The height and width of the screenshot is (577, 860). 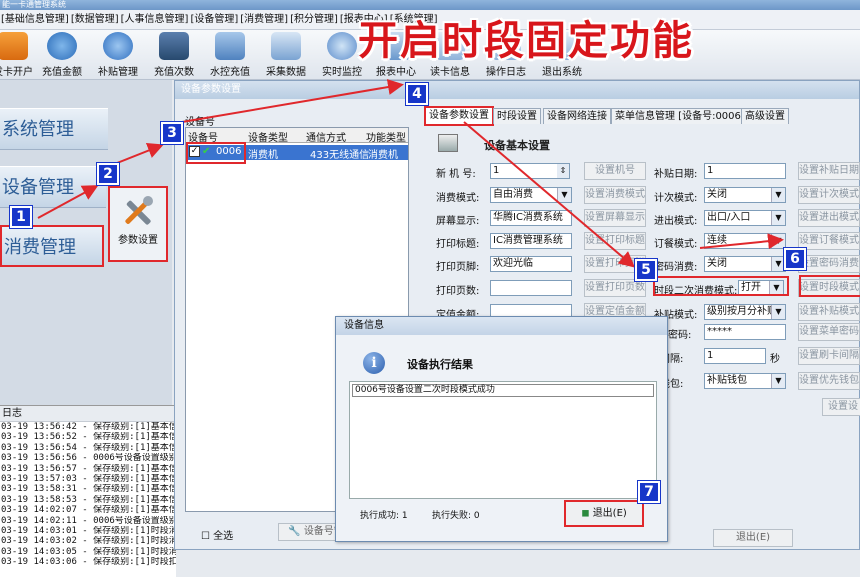 What do you see at coordinates (503, 440) in the screenshot?
I see `result-box: 0006号设备设置二次时段模式成功` at bounding box center [503, 440].